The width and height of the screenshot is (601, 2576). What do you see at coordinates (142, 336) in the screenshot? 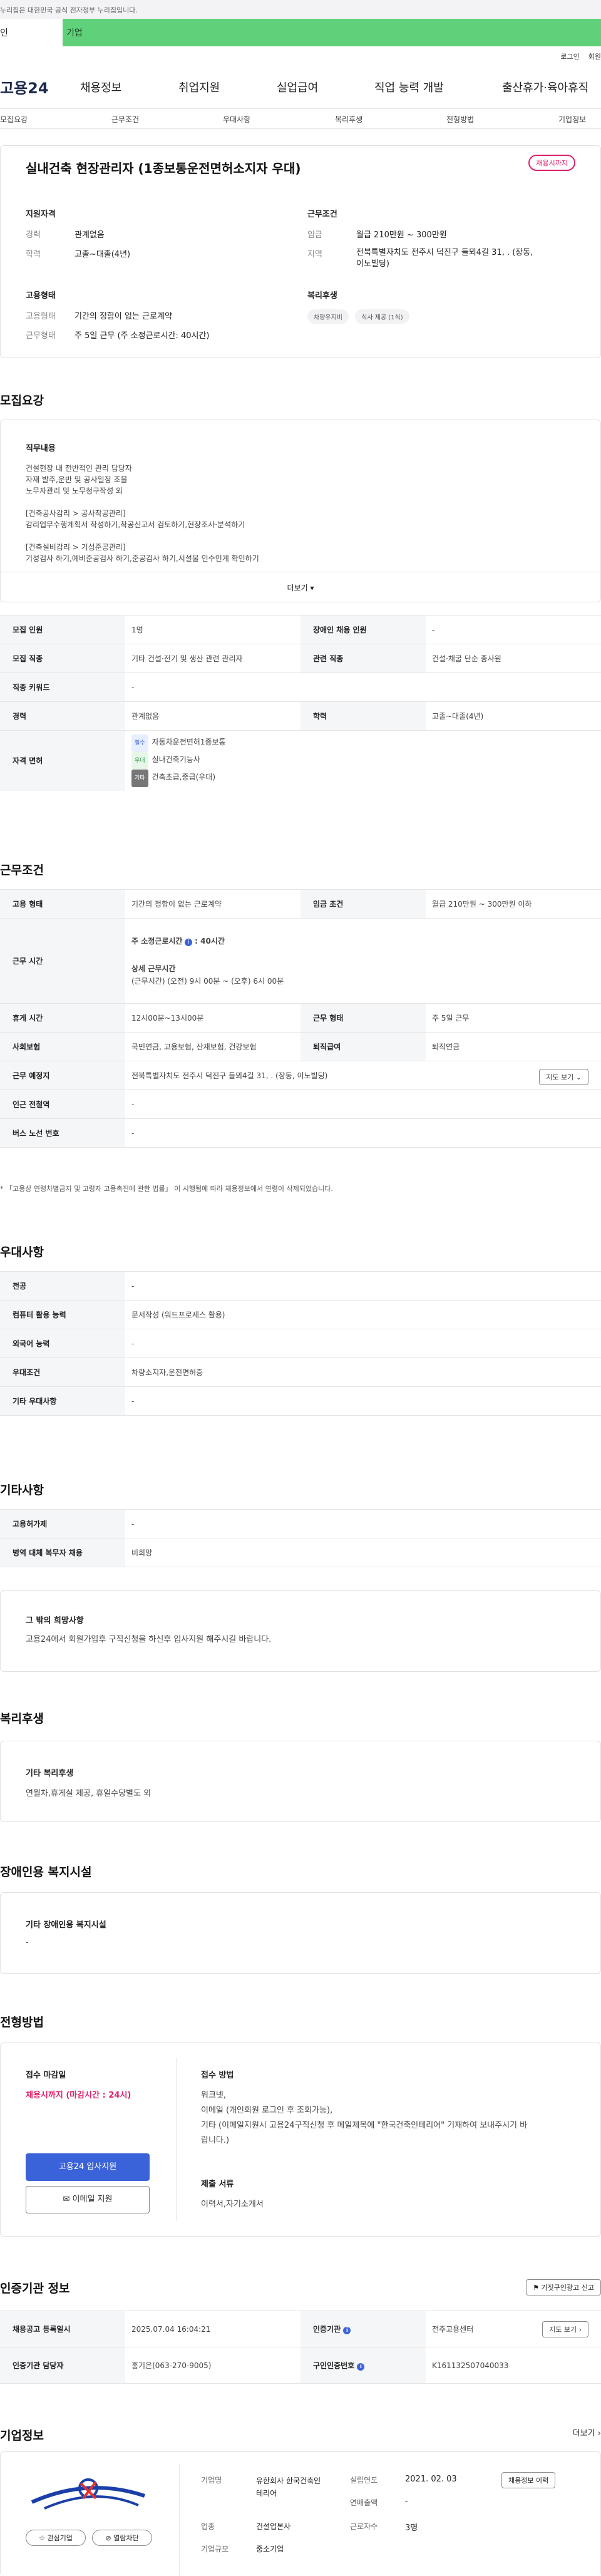
I see `work-form-value: 주 5일 근무 (주 소정근로시간: 40시간)` at bounding box center [142, 336].